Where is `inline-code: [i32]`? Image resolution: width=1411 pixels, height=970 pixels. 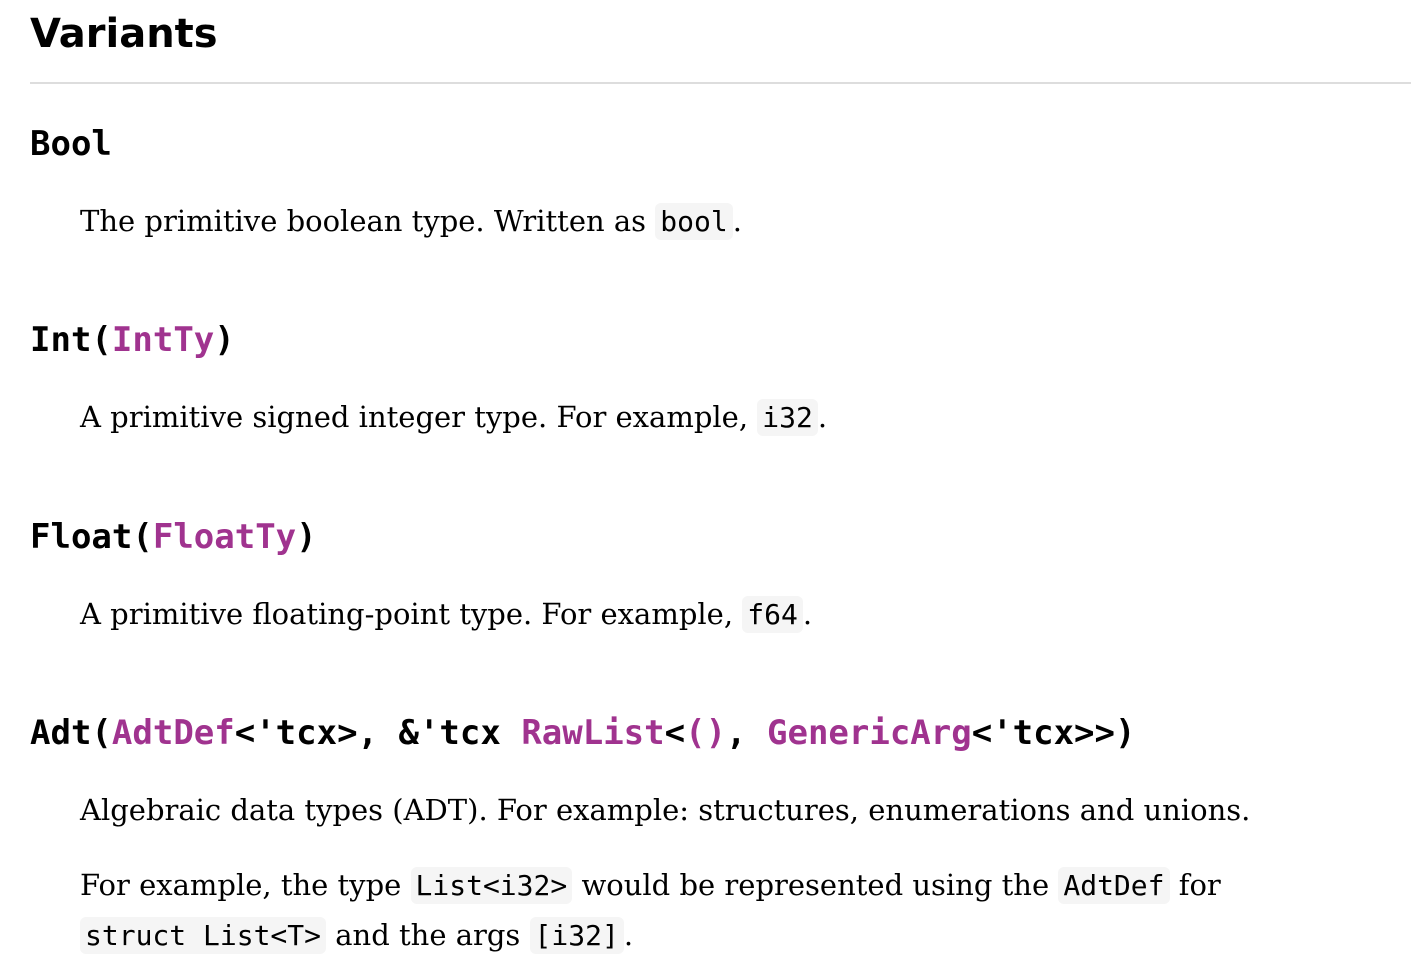 inline-code: [i32] is located at coordinates (576, 935).